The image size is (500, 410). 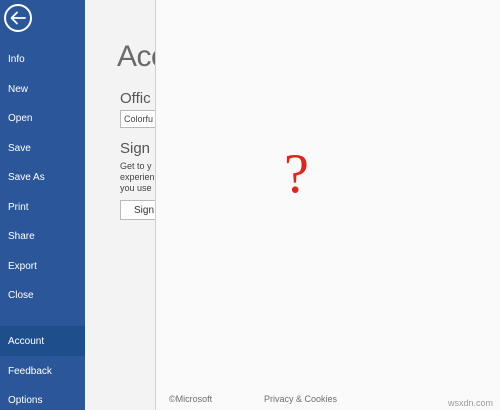 I want to click on microsoft-copyright: ©Microsoft, so click(x=191, y=399).